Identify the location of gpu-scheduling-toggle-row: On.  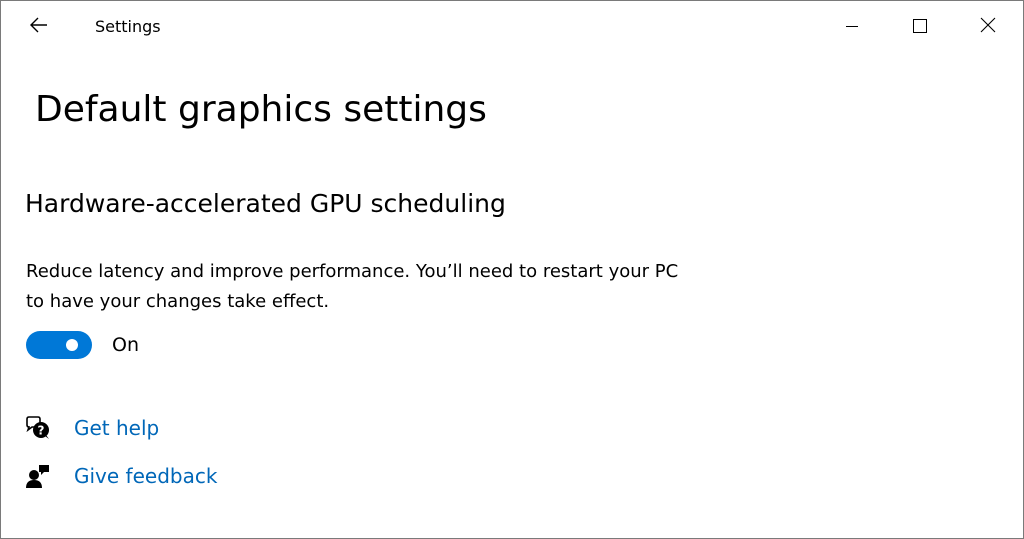
(82, 345).